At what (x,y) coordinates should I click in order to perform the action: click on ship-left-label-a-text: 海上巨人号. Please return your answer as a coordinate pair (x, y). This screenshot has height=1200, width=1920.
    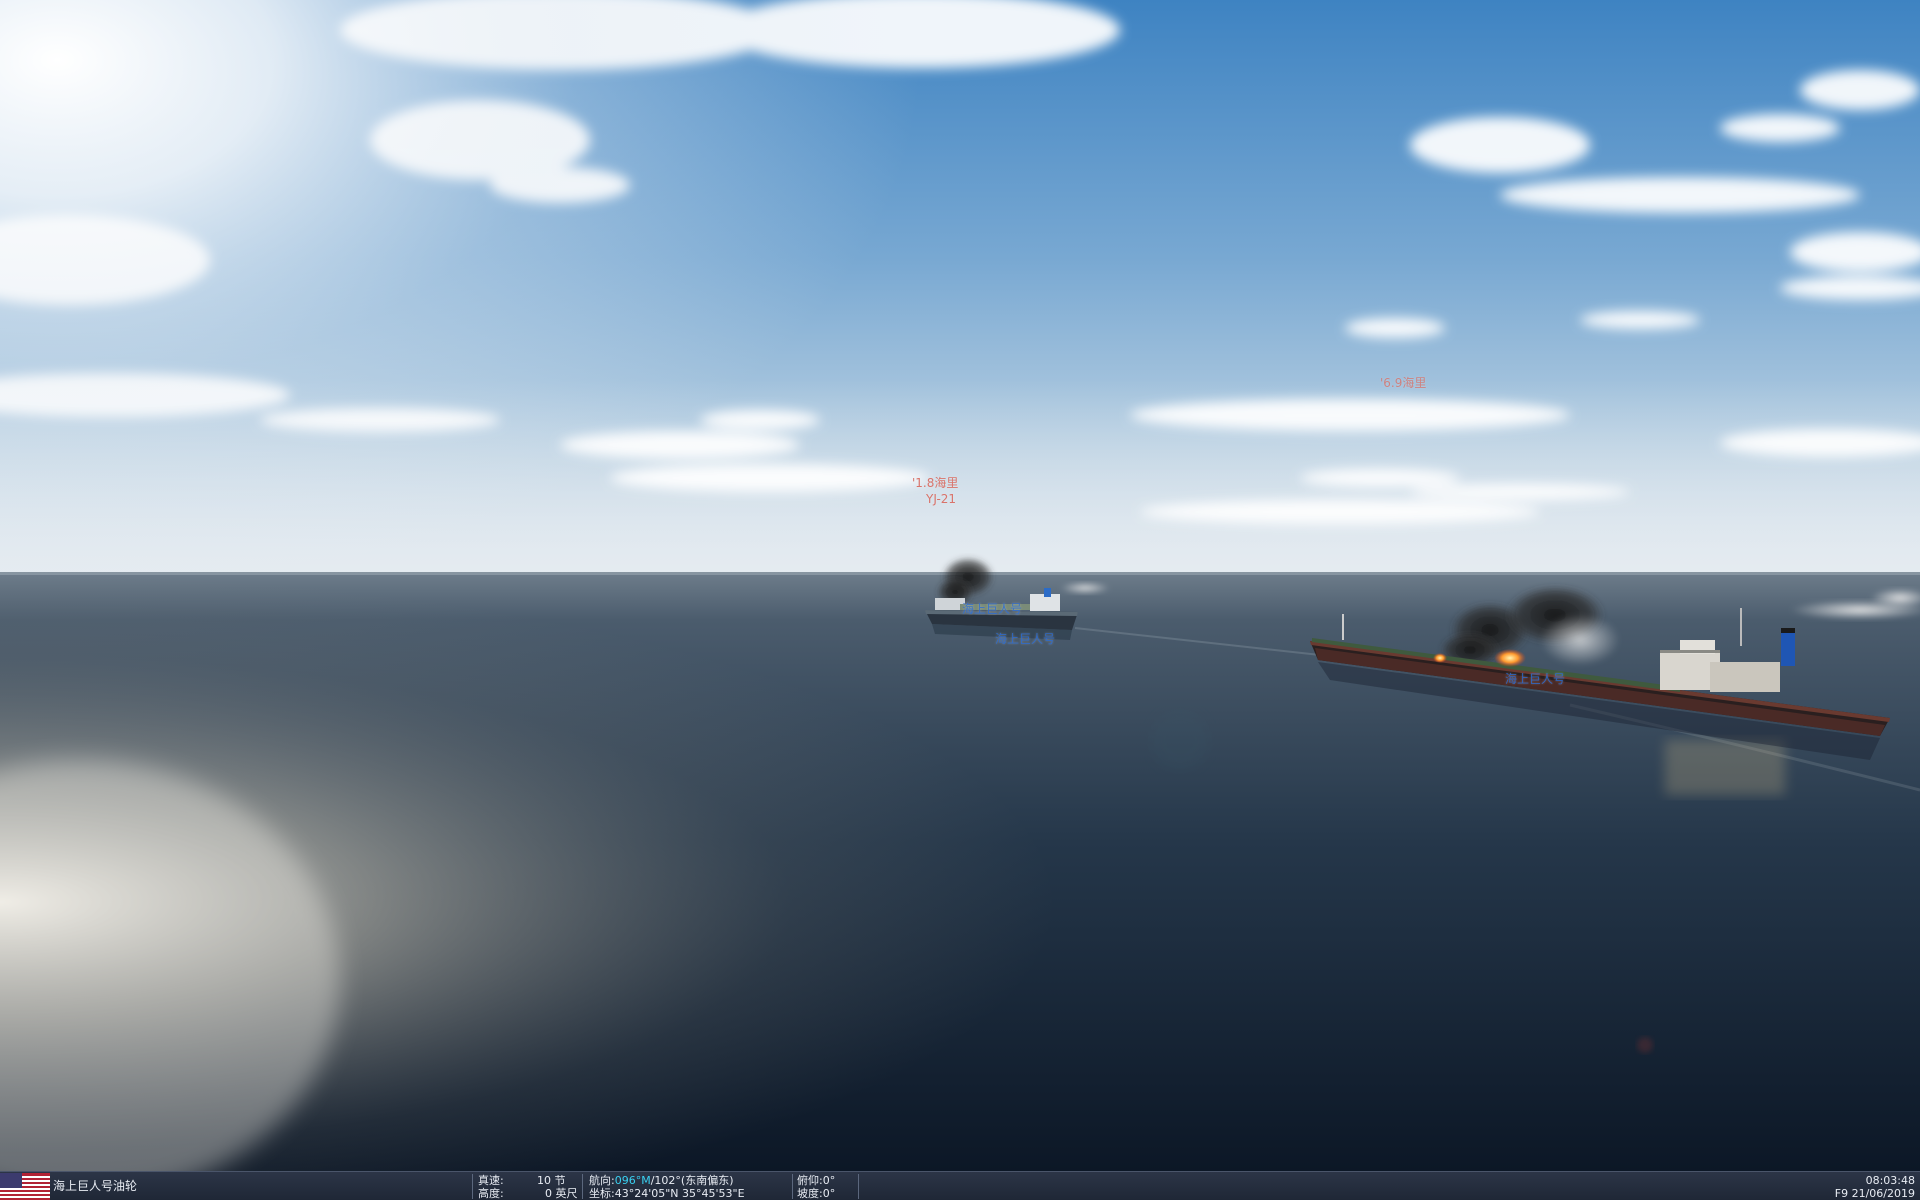
    Looking at the image, I should click on (992, 609).